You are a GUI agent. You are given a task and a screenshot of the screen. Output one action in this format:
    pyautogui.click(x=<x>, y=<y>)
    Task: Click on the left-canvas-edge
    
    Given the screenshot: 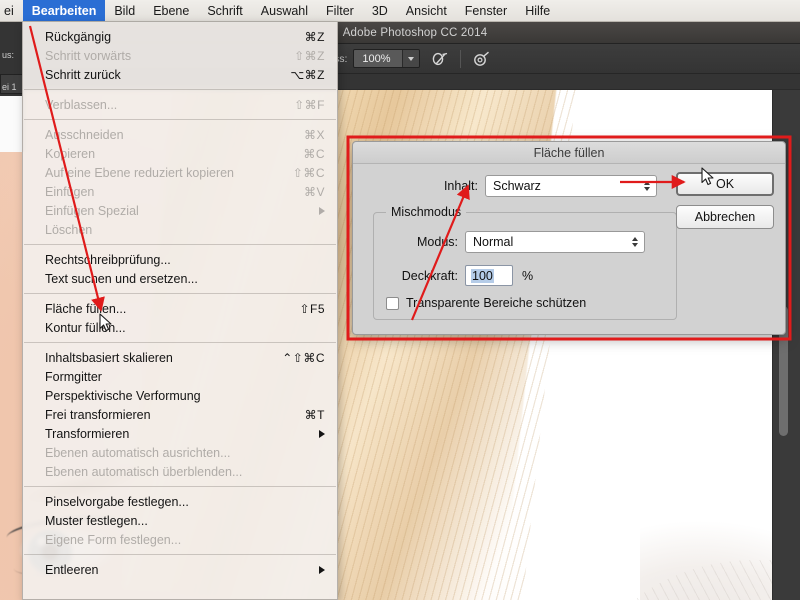 What is the action you would take?
    pyautogui.click(x=11, y=124)
    